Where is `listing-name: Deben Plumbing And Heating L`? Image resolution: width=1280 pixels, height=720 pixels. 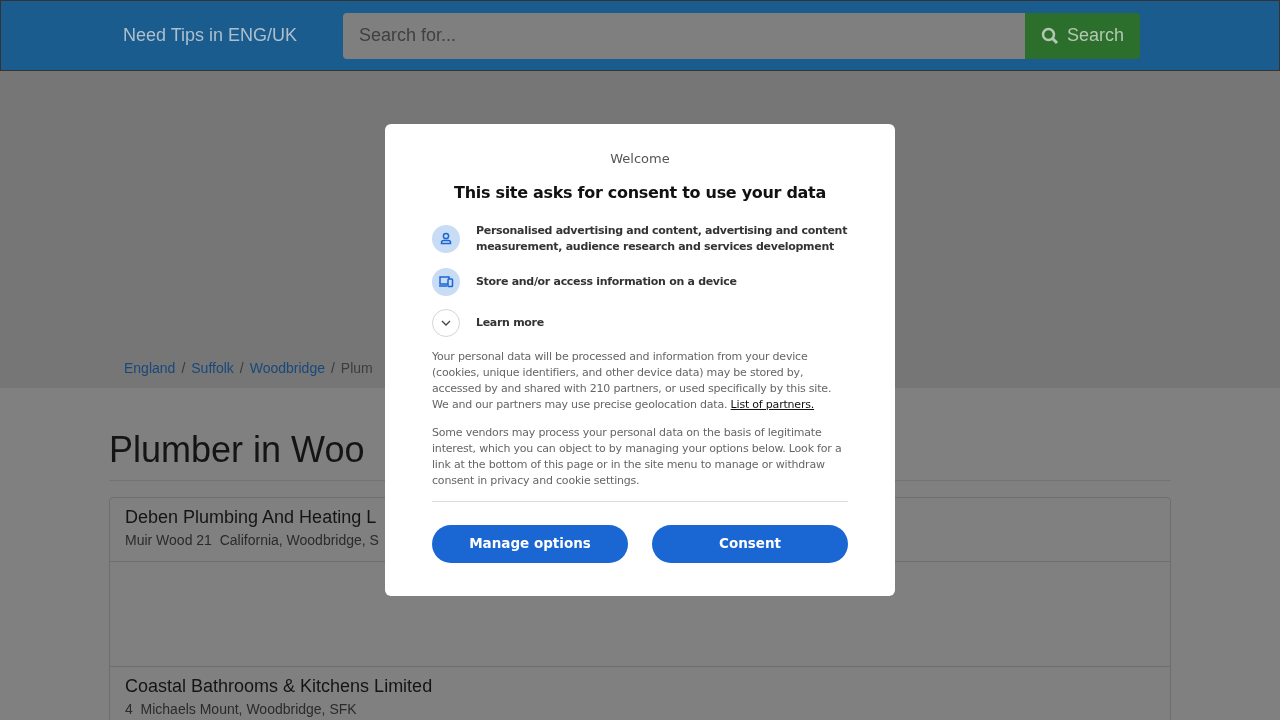 listing-name: Deben Plumbing And Heating L is located at coordinates (251, 517).